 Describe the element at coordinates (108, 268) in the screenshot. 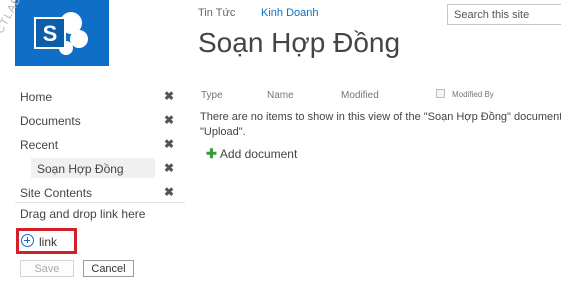

I see `cancel-button: Cancel` at that location.